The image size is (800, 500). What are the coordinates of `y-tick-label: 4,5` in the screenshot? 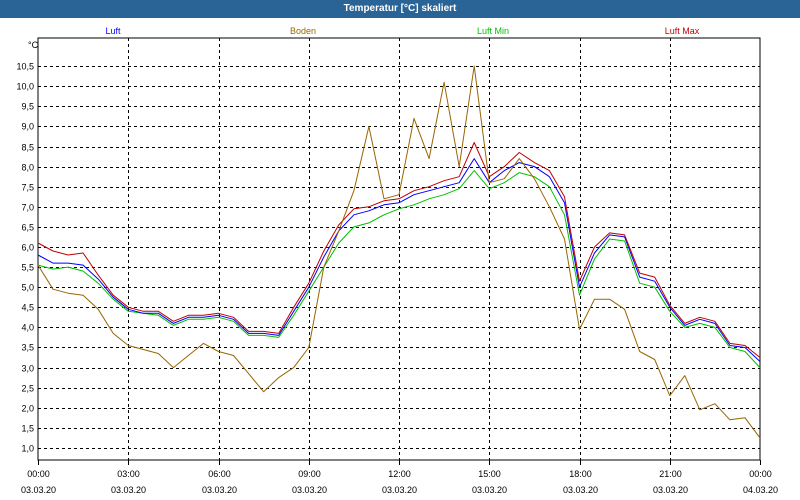 It's located at (27, 308).